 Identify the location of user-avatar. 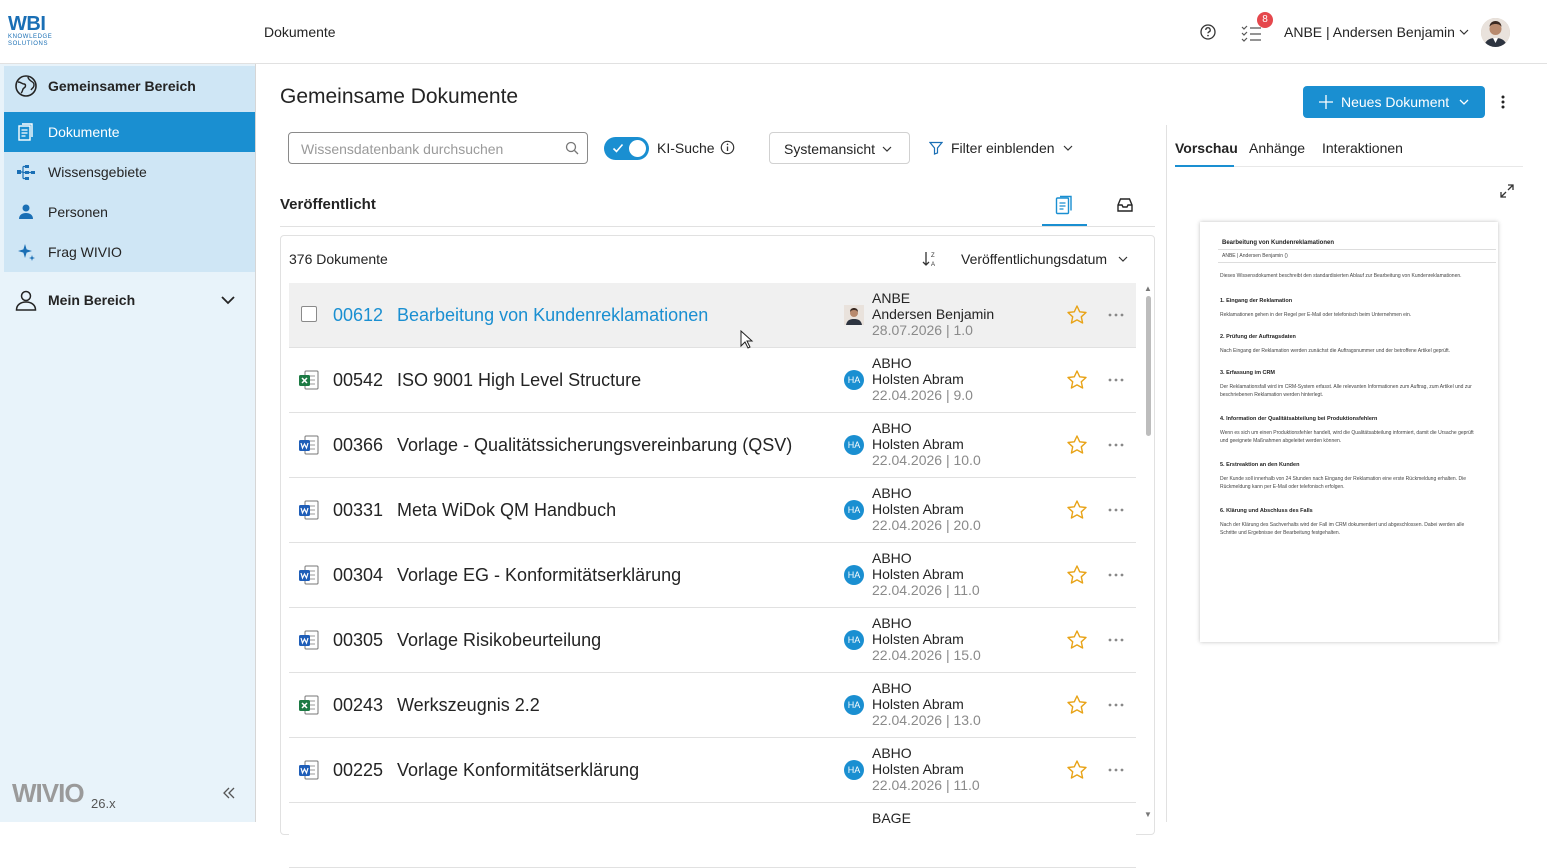
(1495, 32).